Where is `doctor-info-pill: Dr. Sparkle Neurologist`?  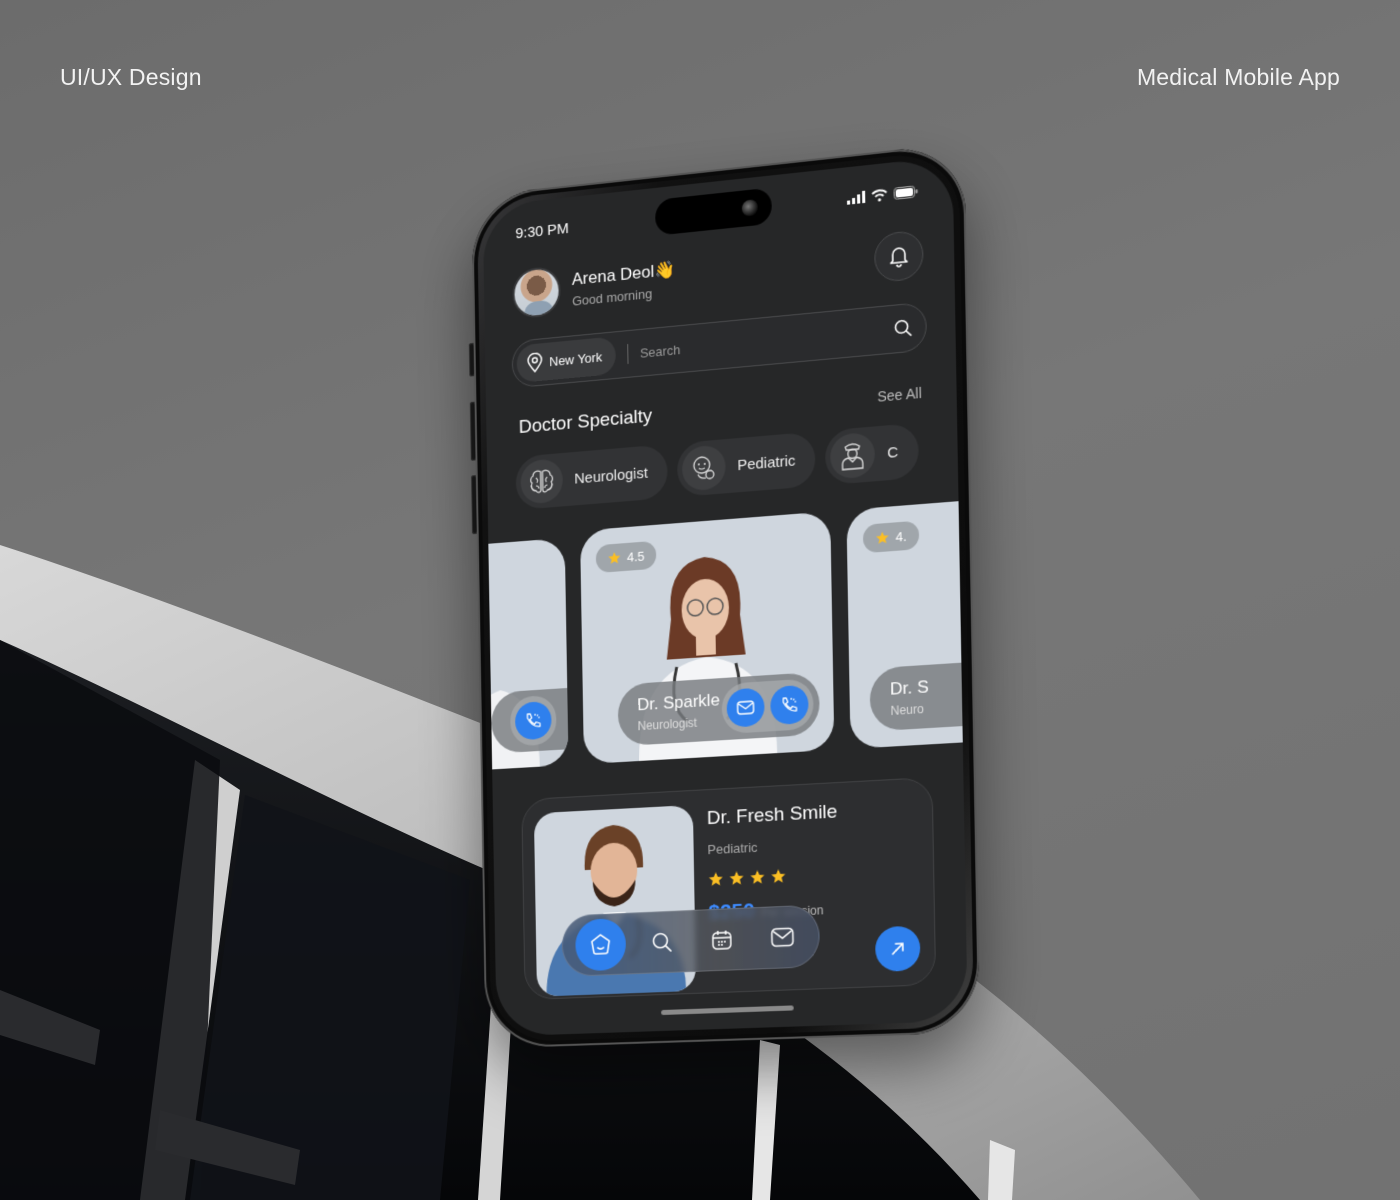
doctor-info-pill: Dr. Sparkle Neurologist is located at coordinates (719, 709).